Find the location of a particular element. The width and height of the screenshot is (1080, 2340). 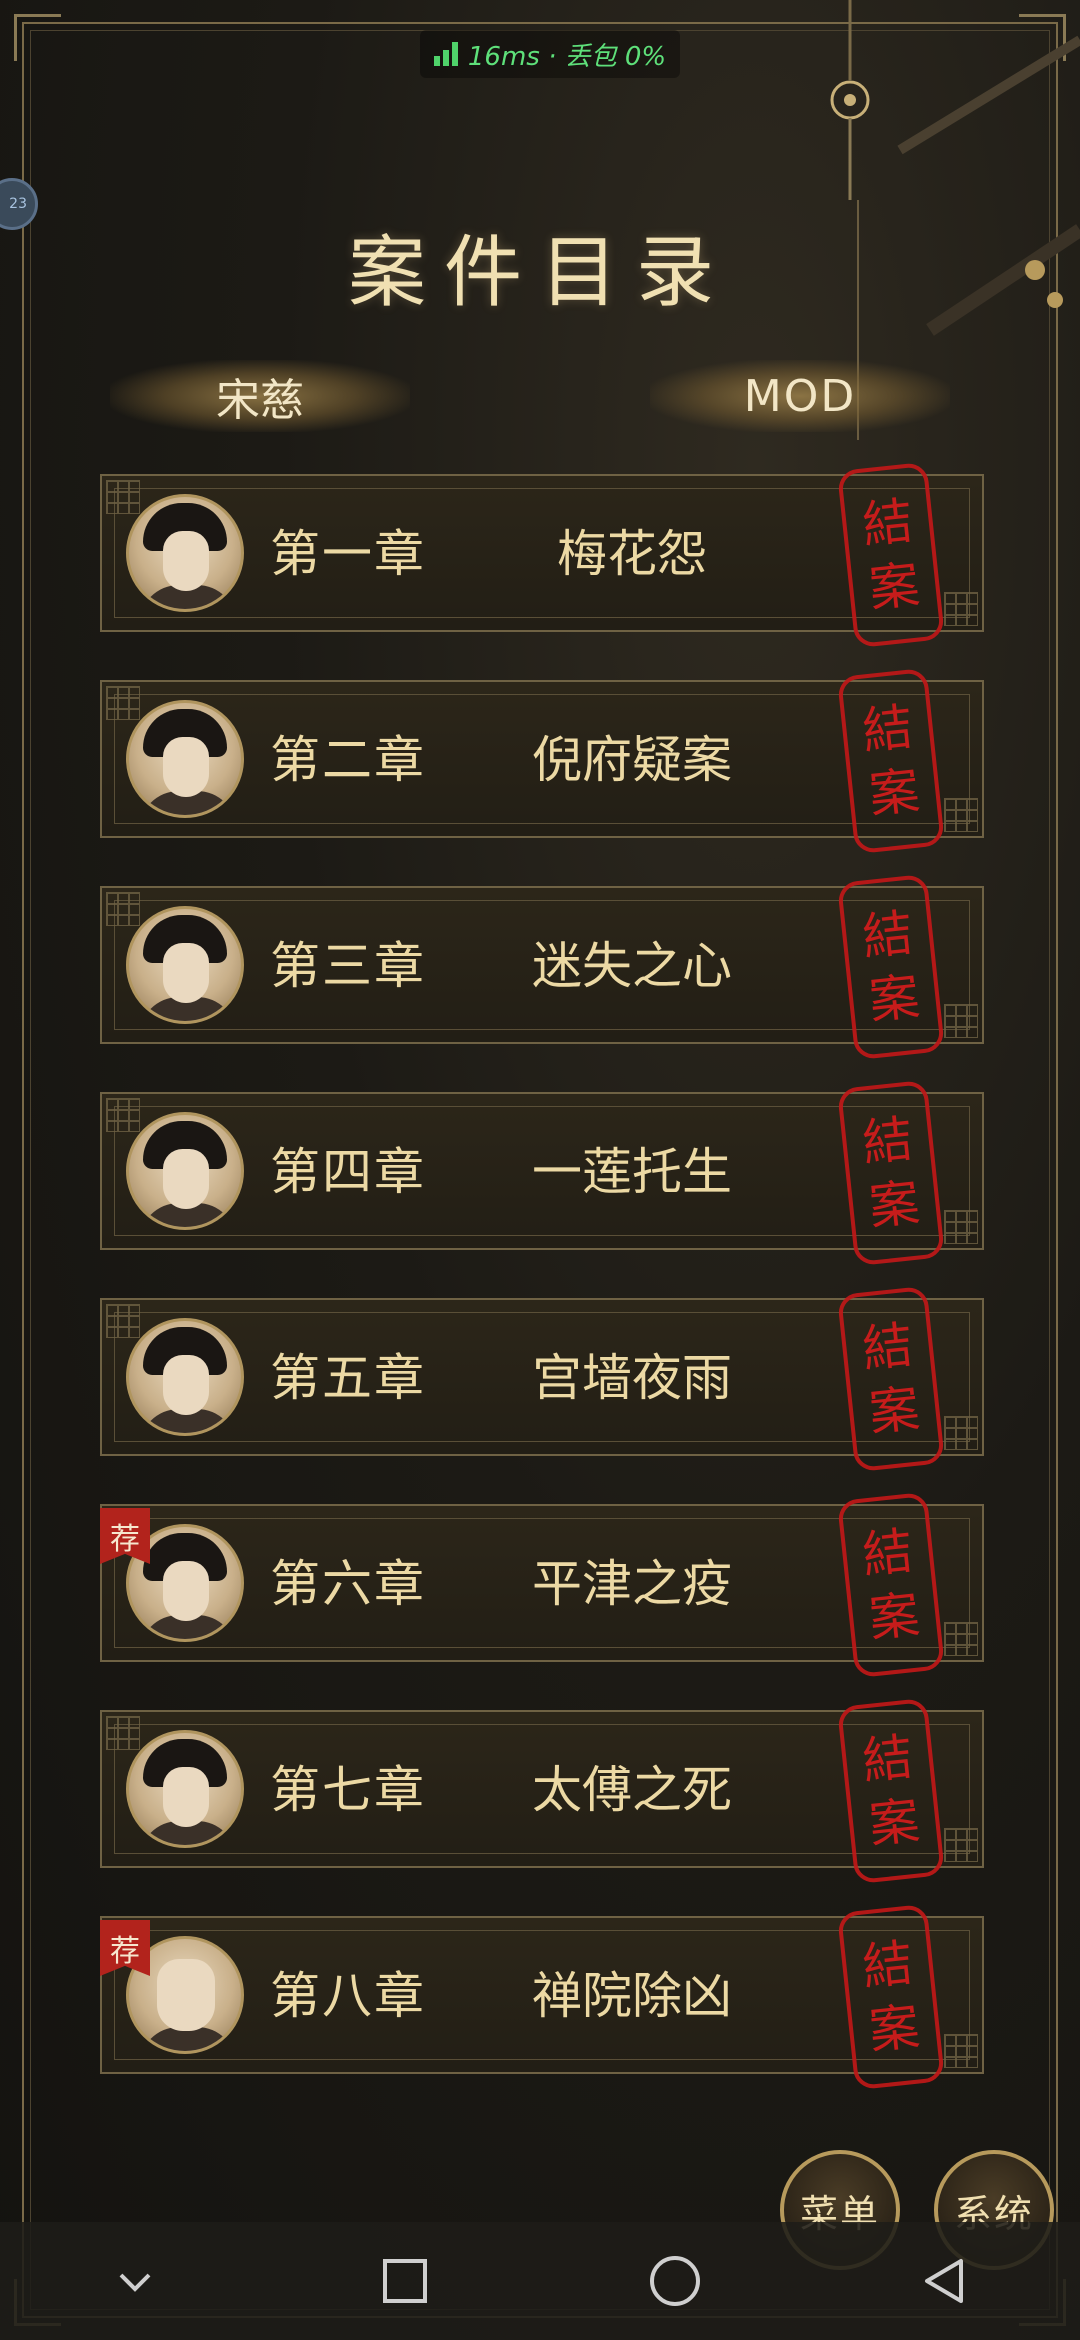

chapter-card: 第二章 倪府疑案 結案 is located at coordinates (542, 761).